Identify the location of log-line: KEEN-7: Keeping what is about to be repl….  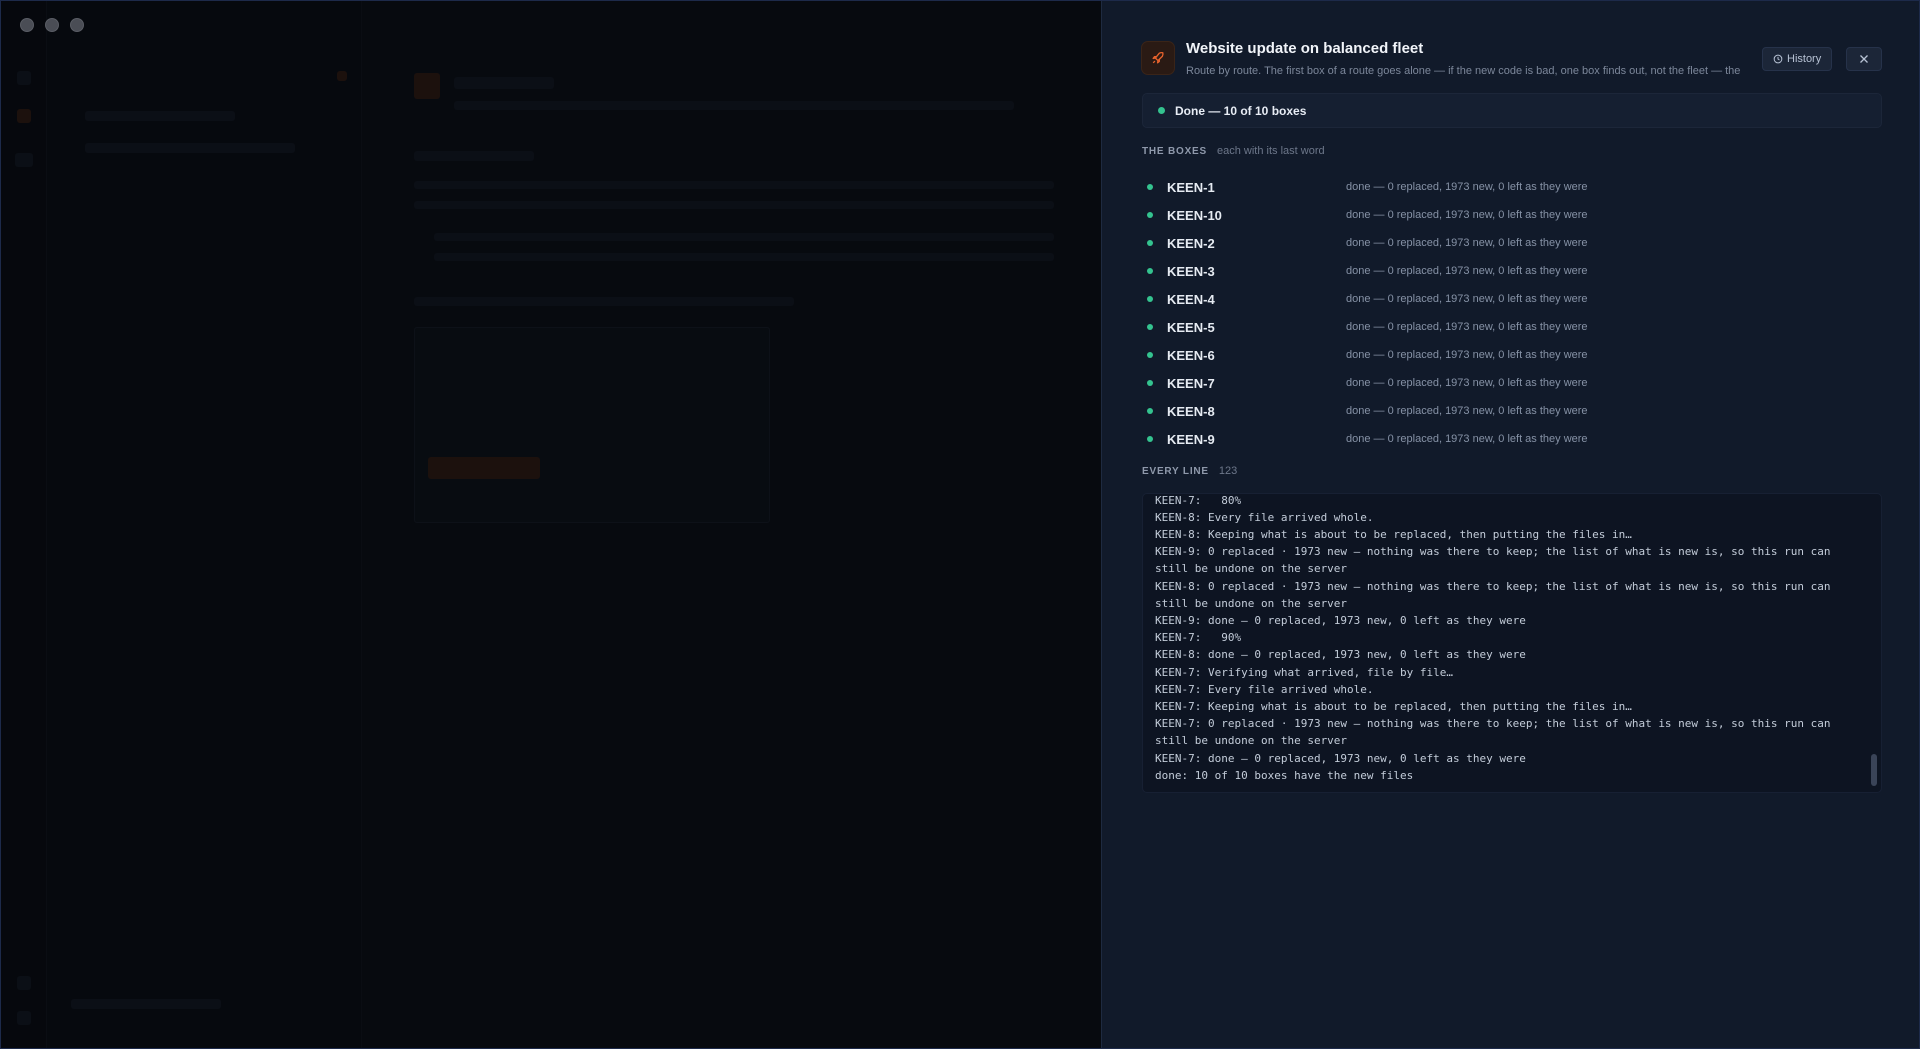
(1393, 706).